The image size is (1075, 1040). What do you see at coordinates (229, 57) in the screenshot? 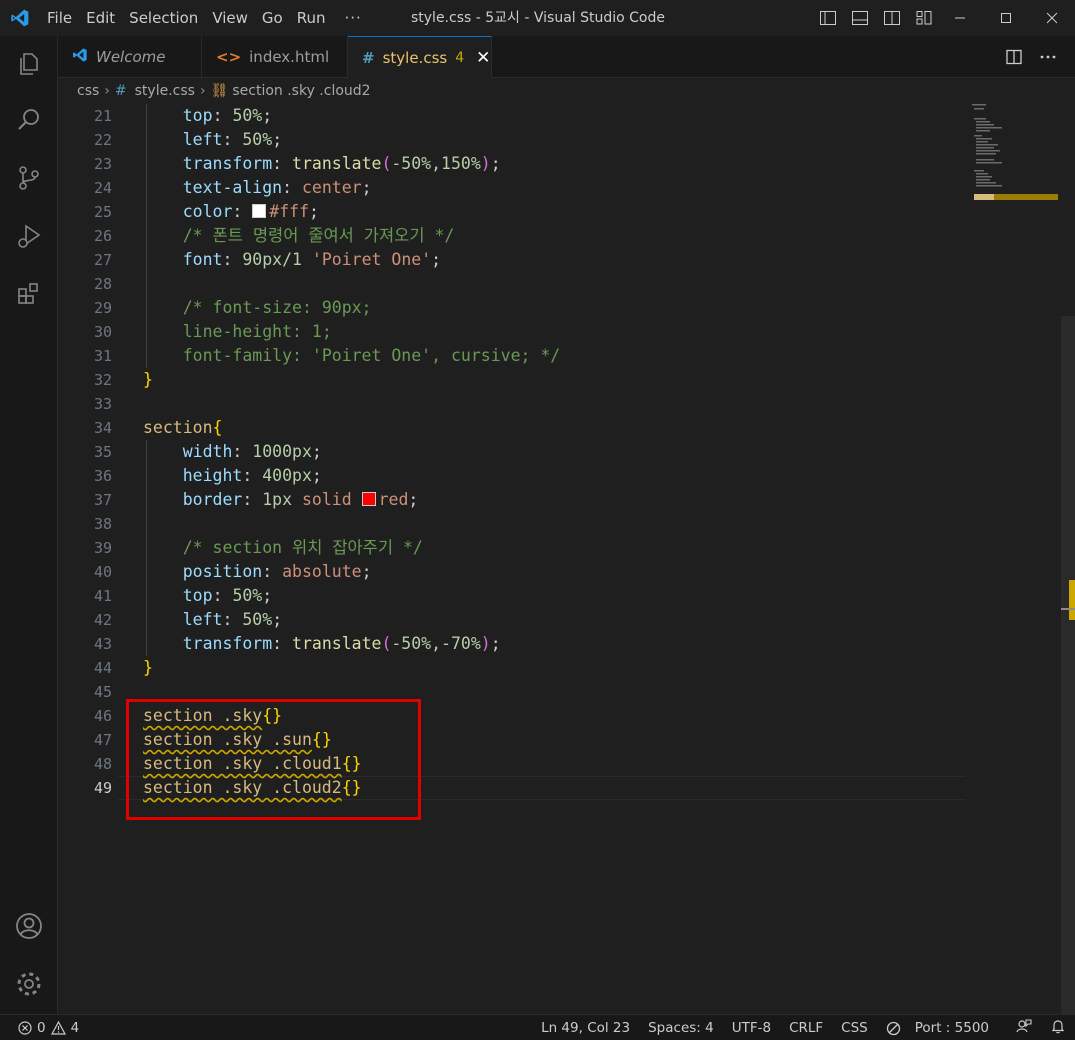
I see `html-icon: <>` at bounding box center [229, 57].